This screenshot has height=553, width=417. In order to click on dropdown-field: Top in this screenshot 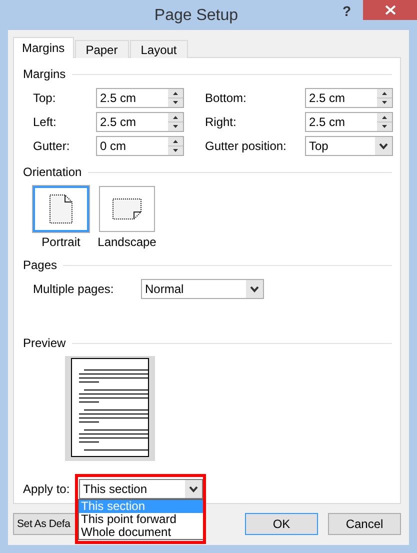, I will do `click(349, 146)`.